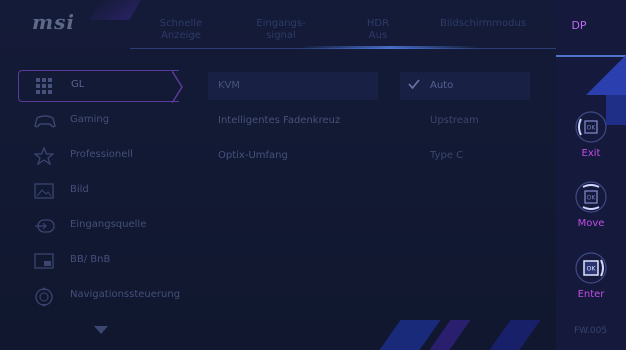  What do you see at coordinates (44, 191) in the screenshot?
I see `image-icon` at bounding box center [44, 191].